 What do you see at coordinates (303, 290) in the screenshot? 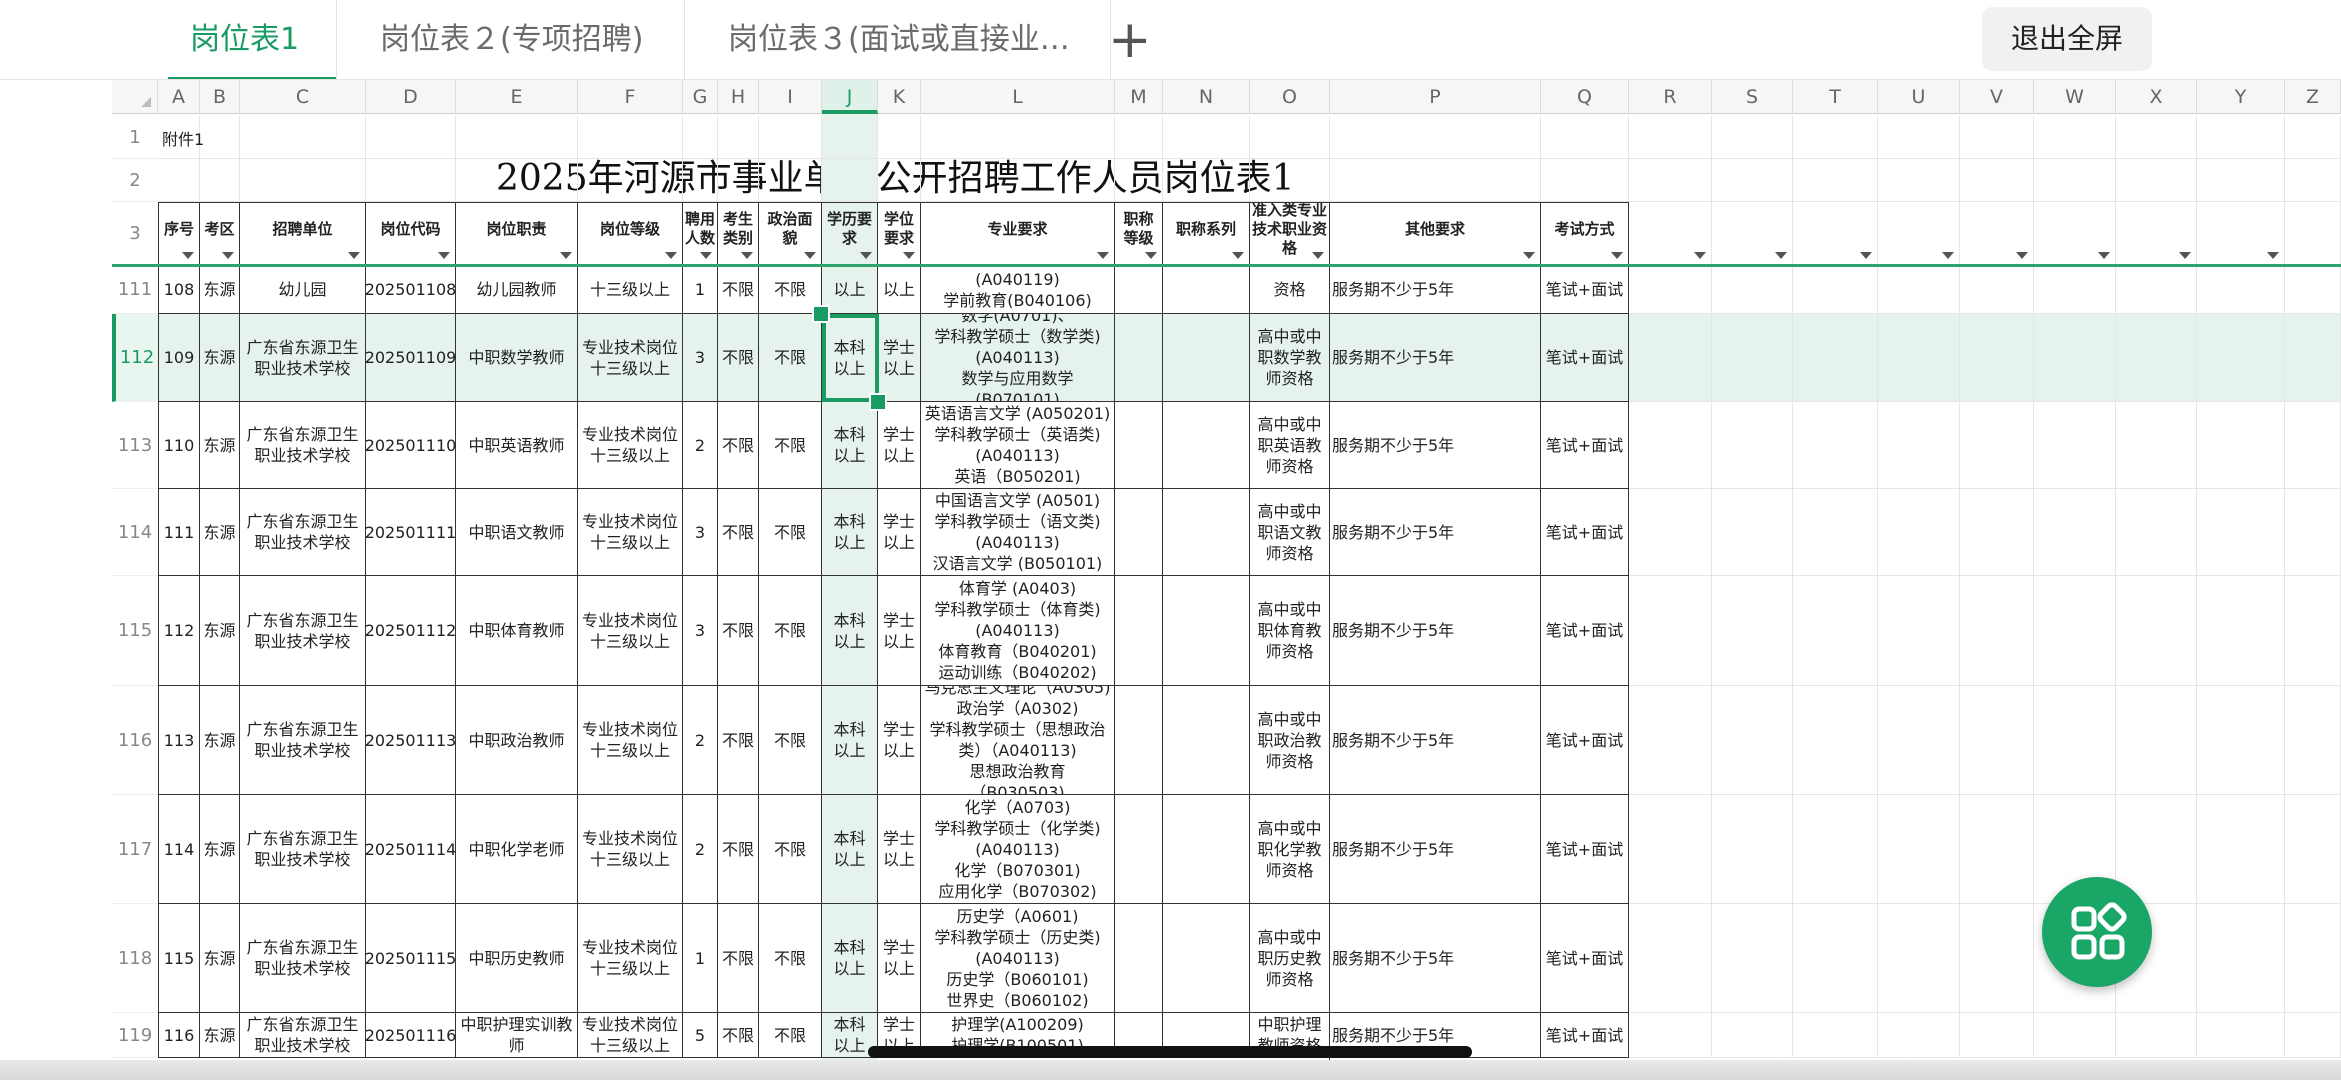
I see `table-cell: 幼儿园` at bounding box center [303, 290].